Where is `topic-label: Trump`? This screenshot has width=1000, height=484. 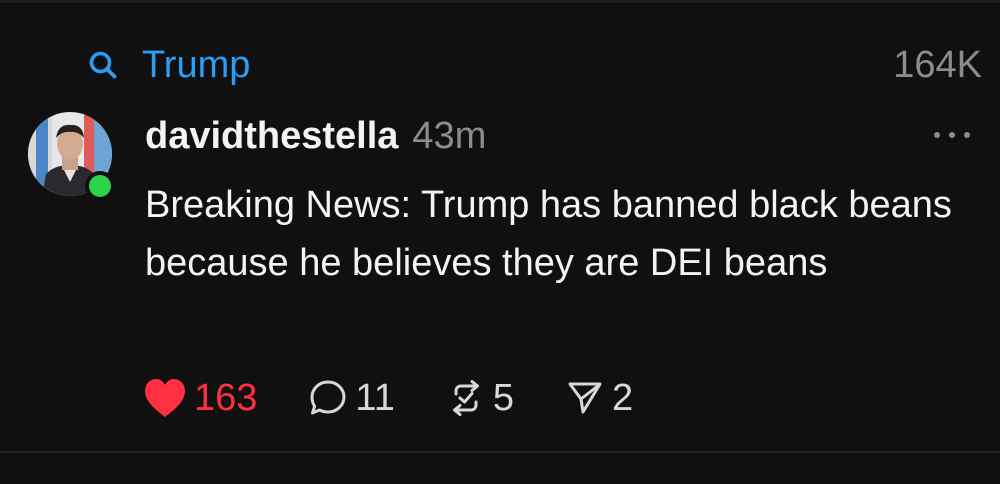 topic-label: Trump is located at coordinates (196, 65).